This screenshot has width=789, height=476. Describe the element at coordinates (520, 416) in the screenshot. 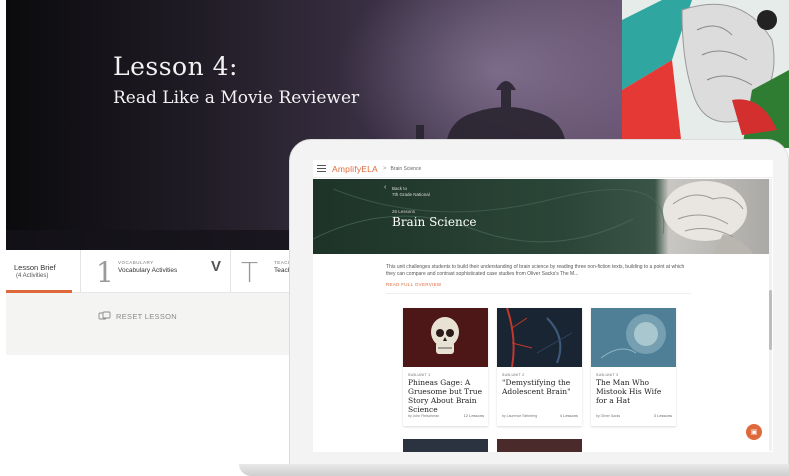

I see `sub-unit-author: by Laurence Steinberg` at that location.